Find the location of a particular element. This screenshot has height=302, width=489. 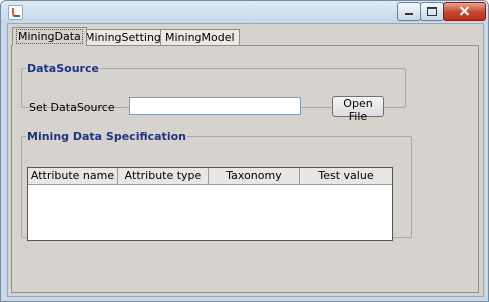

datasource-label: Set DataSource is located at coordinates (72, 107).